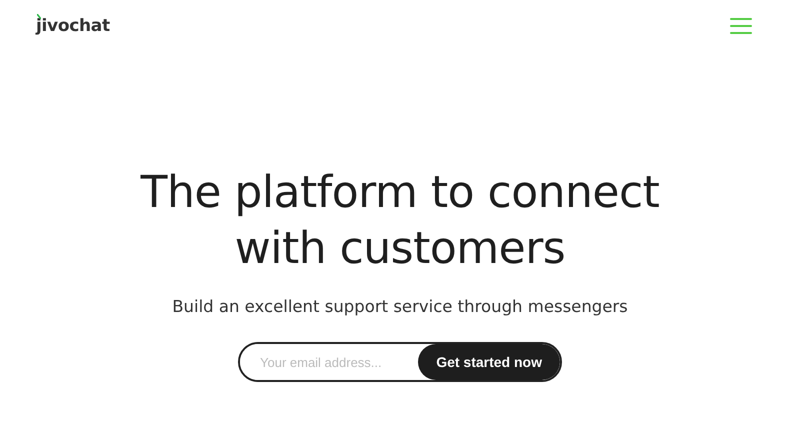 This screenshot has width=800, height=424. Describe the element at coordinates (400, 306) in the screenshot. I see `subtitle: Build an excellent support service through messengers` at that location.